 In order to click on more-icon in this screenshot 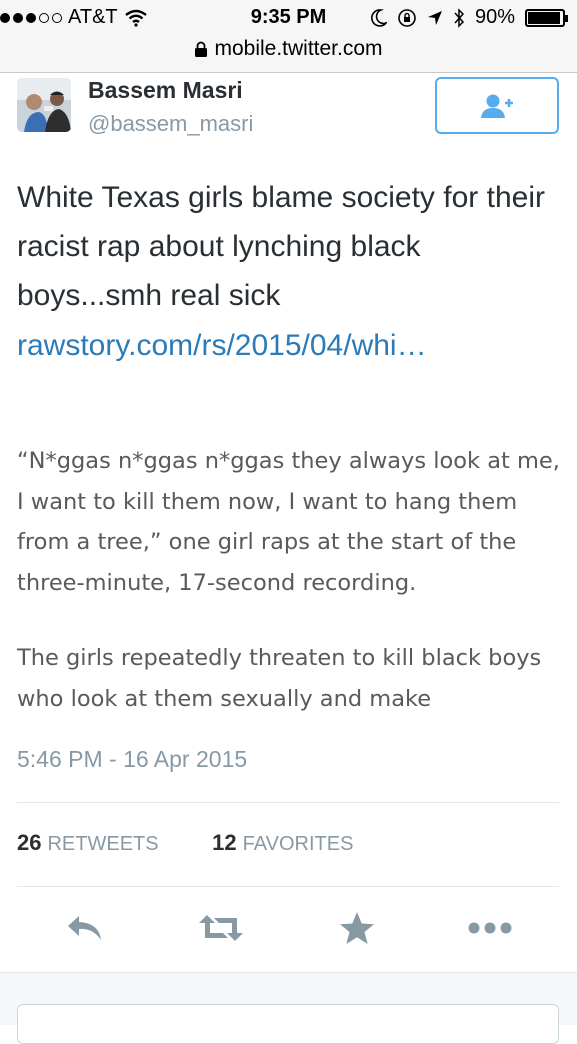, I will do `click(490, 928)`.